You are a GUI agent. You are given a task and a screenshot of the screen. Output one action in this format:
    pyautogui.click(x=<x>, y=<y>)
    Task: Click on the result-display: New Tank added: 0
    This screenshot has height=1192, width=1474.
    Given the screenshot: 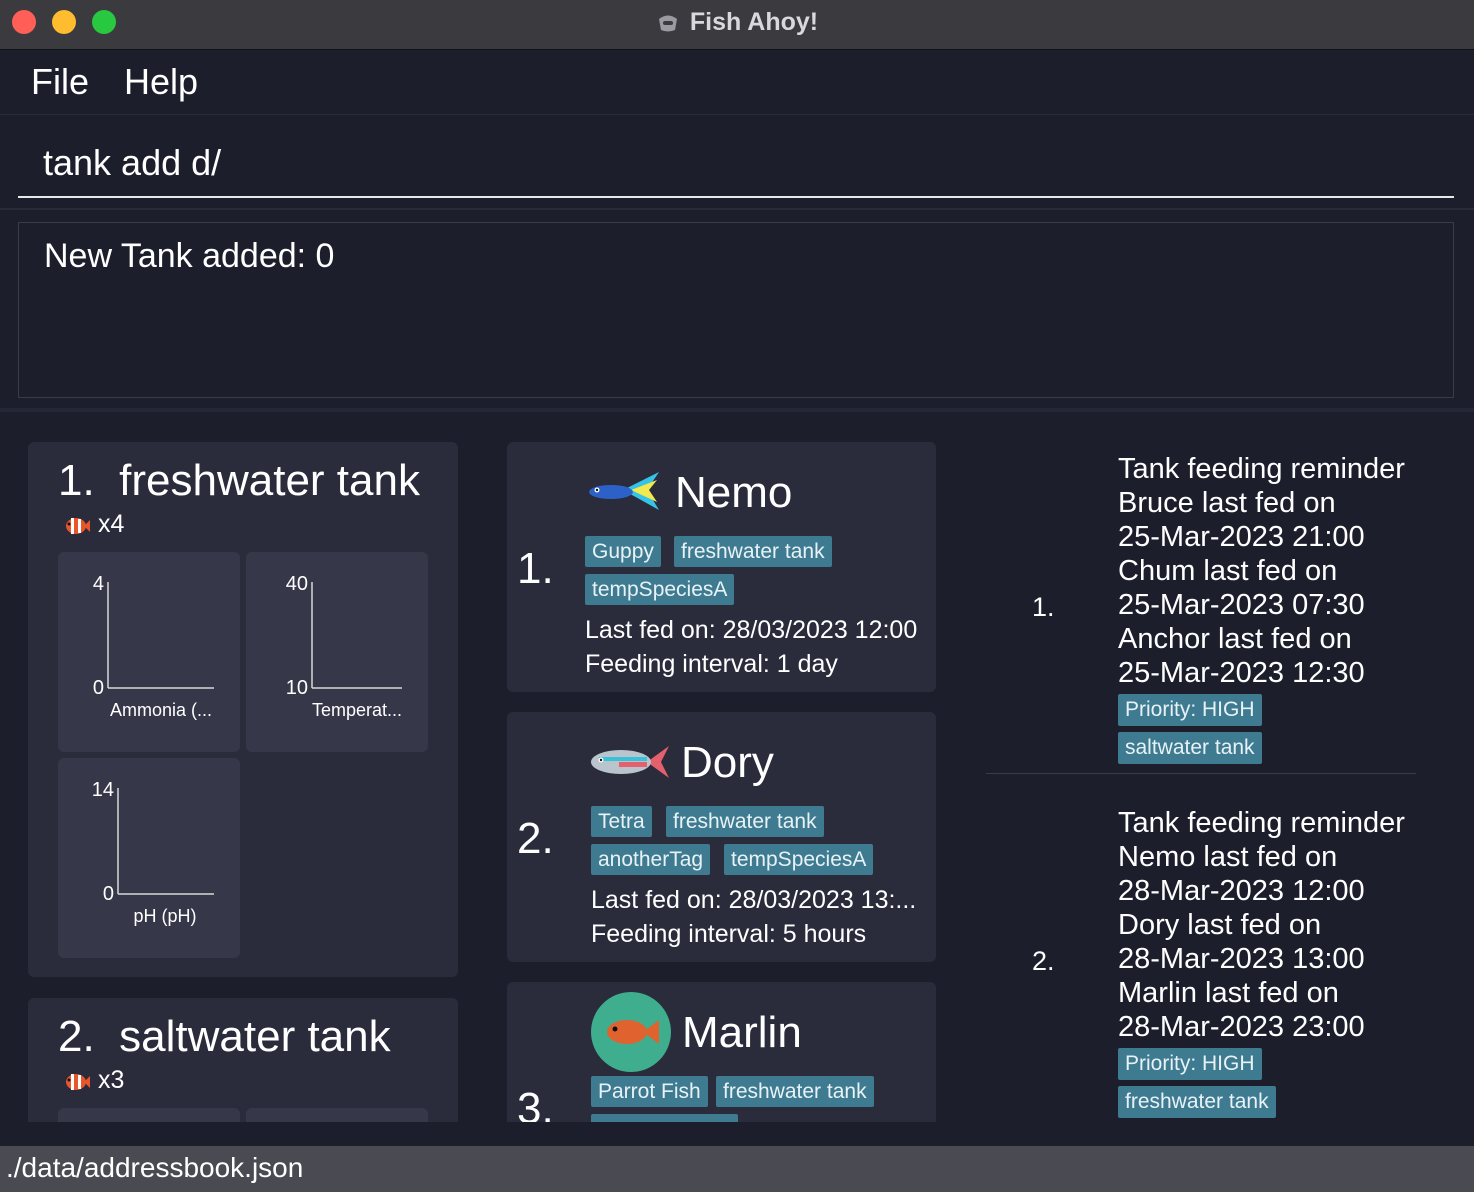 What is the action you would take?
    pyautogui.click(x=736, y=310)
    